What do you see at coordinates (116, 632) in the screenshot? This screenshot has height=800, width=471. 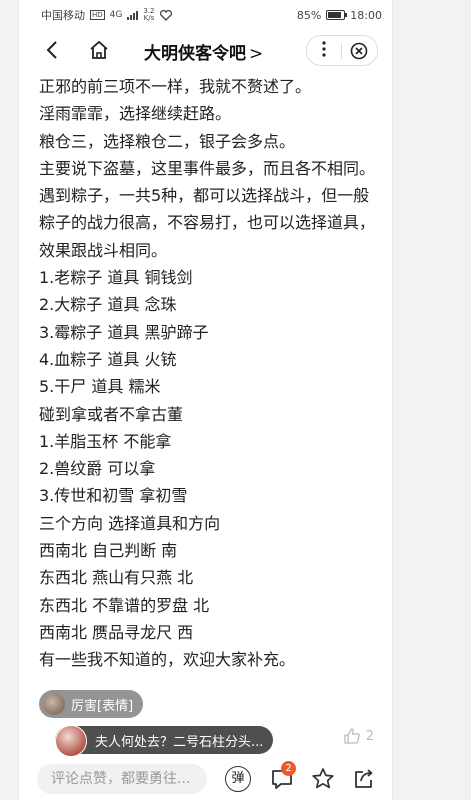 I see `post-line: 西南北 赝品寻龙尺 西` at bounding box center [116, 632].